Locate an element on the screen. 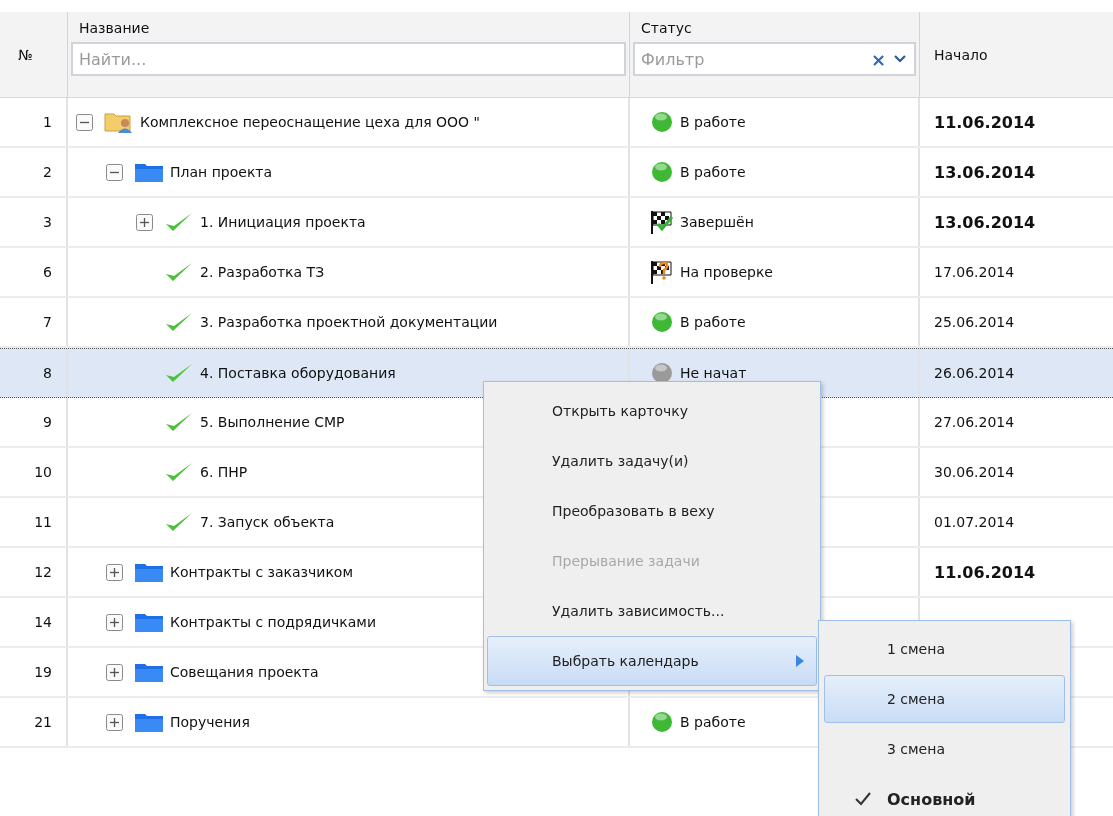 The height and width of the screenshot is (816, 1113). row-number: 2 is located at coordinates (47, 172).